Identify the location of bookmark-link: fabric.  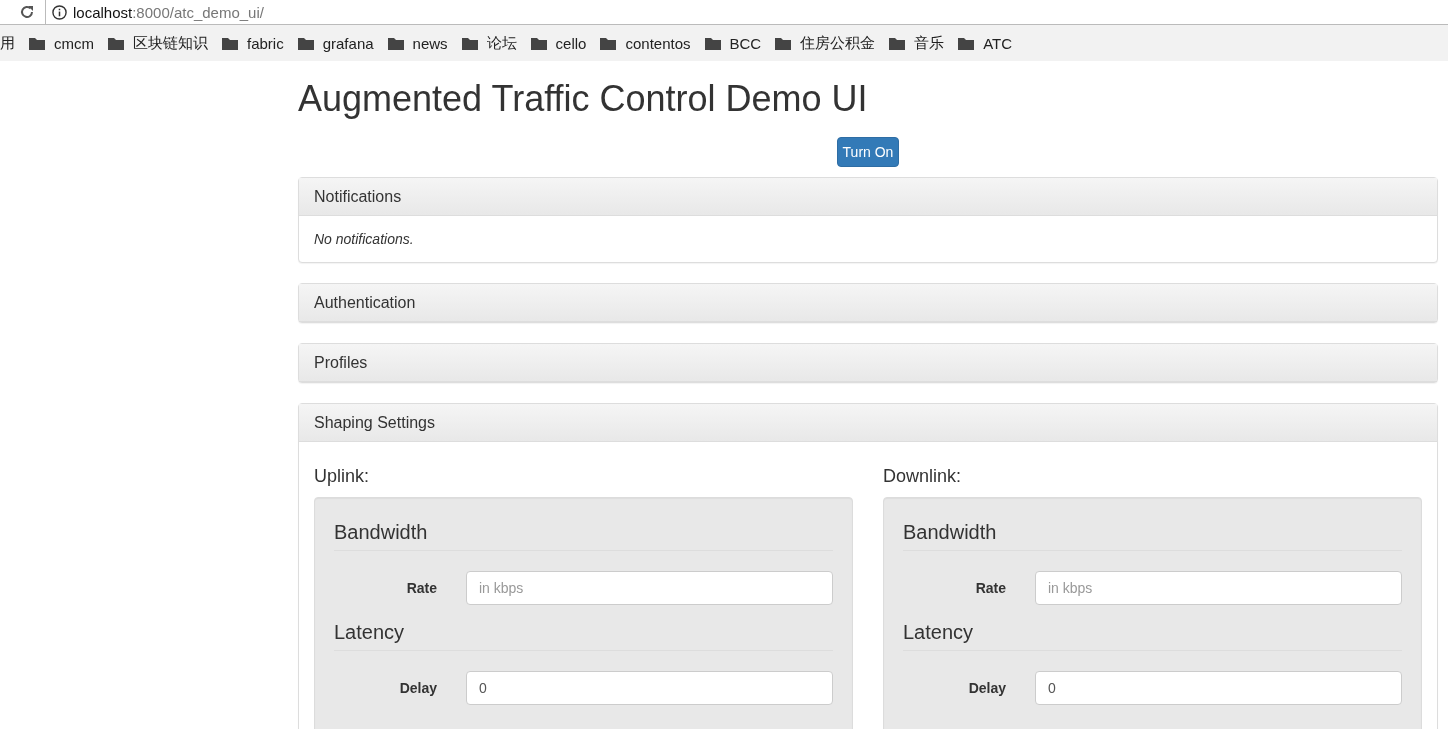
(253, 43).